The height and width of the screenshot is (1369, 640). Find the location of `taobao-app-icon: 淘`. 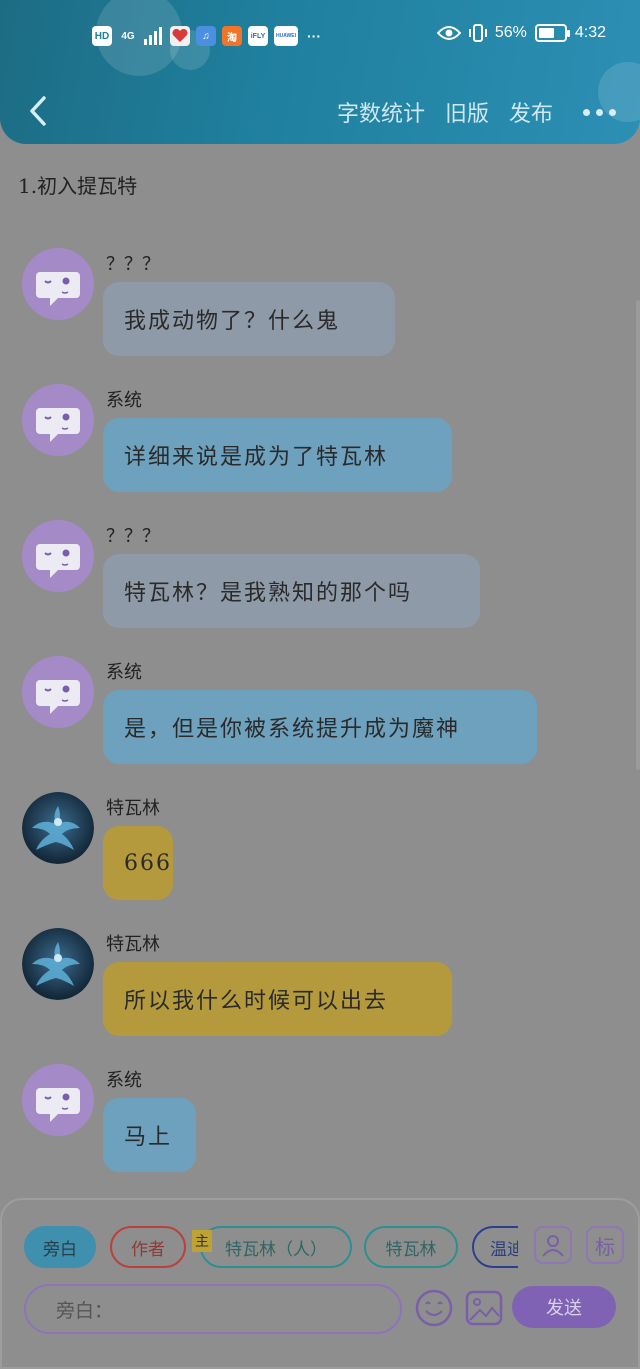

taobao-app-icon: 淘 is located at coordinates (232, 36).